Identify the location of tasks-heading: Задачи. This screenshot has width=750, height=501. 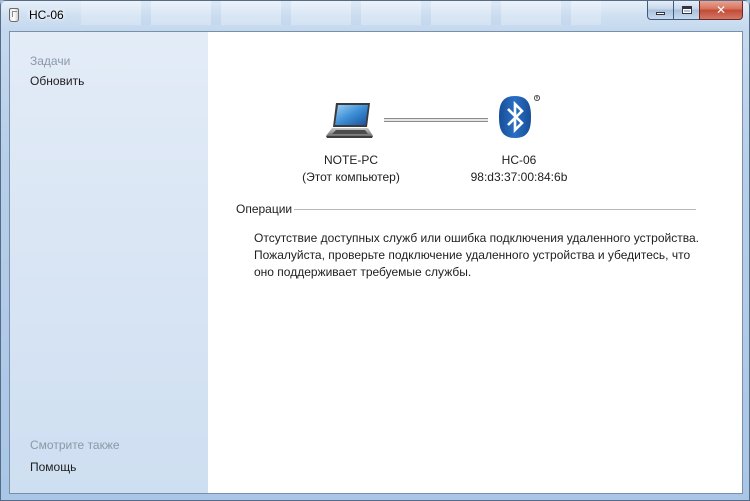
(50, 61).